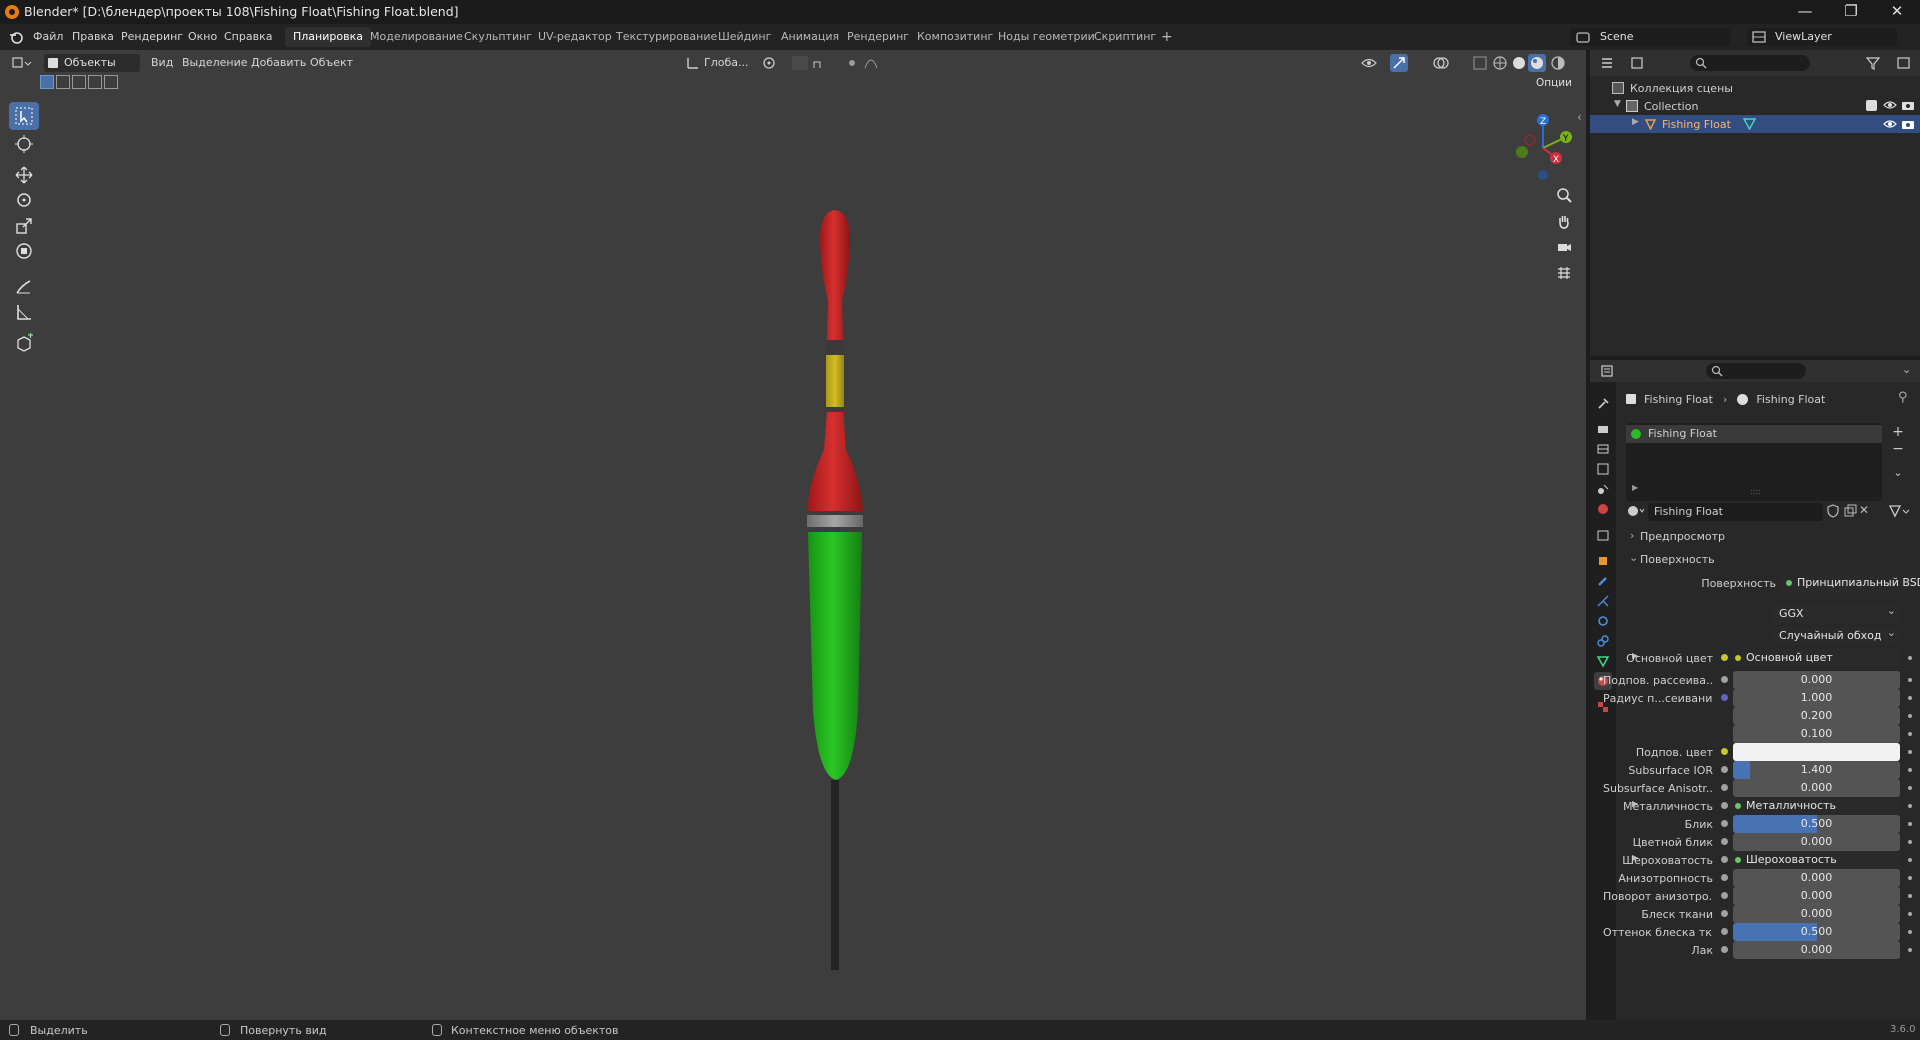 This screenshot has width=1920, height=1040. Describe the element at coordinates (111, 82) in the screenshot. I see `select-intersect-icon` at that location.